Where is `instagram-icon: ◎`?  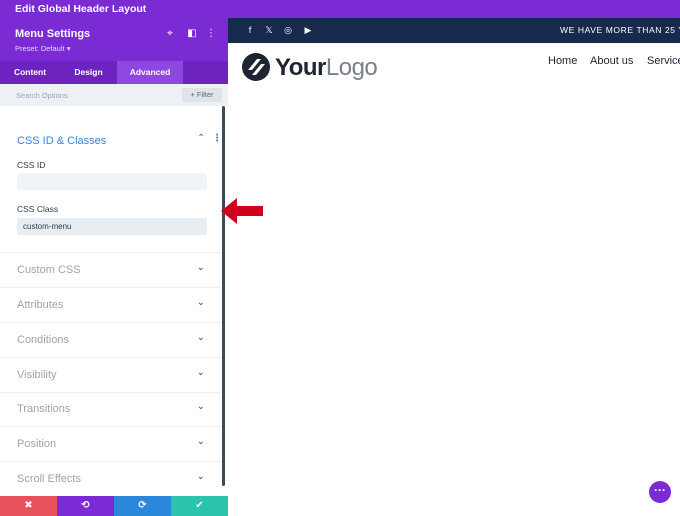 instagram-icon: ◎ is located at coordinates (288, 30).